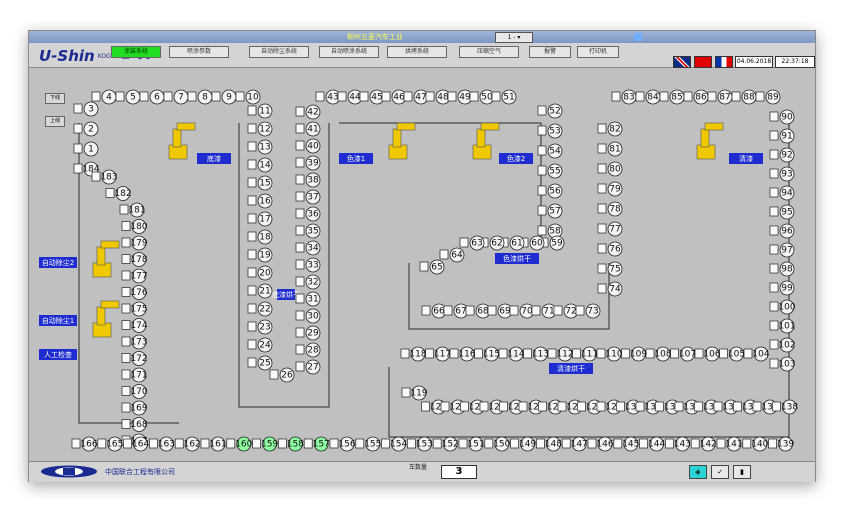  What do you see at coordinates (550, 111) in the screenshot?
I see `carrier-node: 52` at bounding box center [550, 111].